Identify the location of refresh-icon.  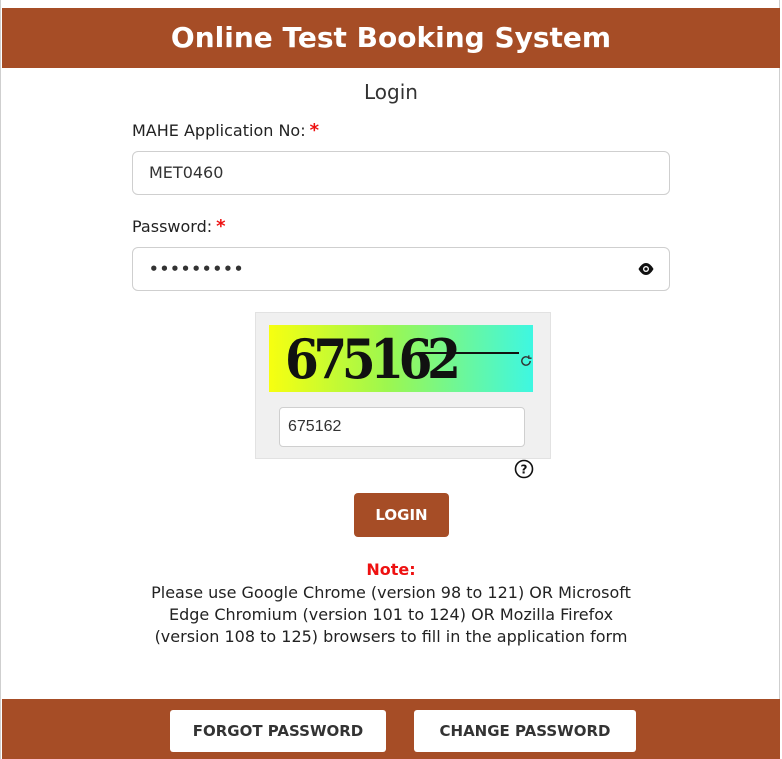
(526, 361).